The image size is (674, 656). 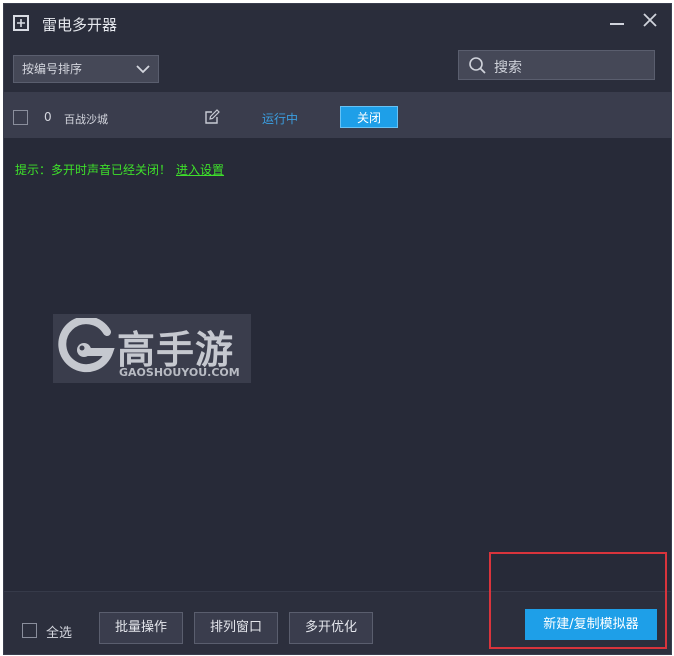 I want to click on batch-operation-button: 批量操作, so click(x=141, y=628).